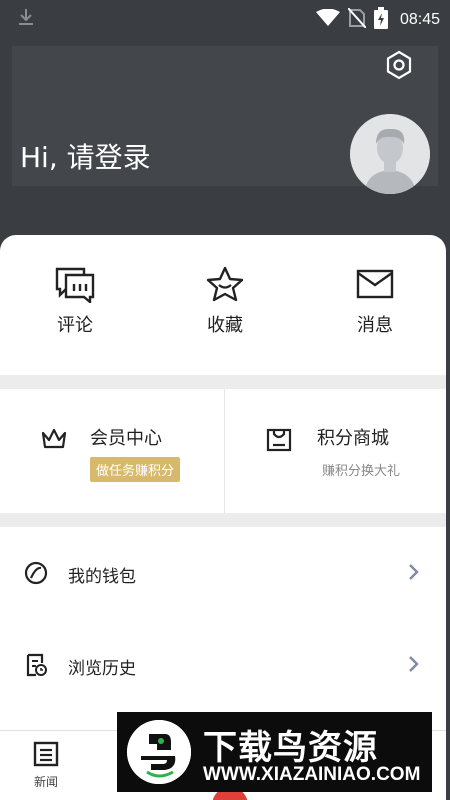 This screenshot has width=450, height=800. What do you see at coordinates (375, 325) in the screenshot?
I see `messages-label: 消息` at bounding box center [375, 325].